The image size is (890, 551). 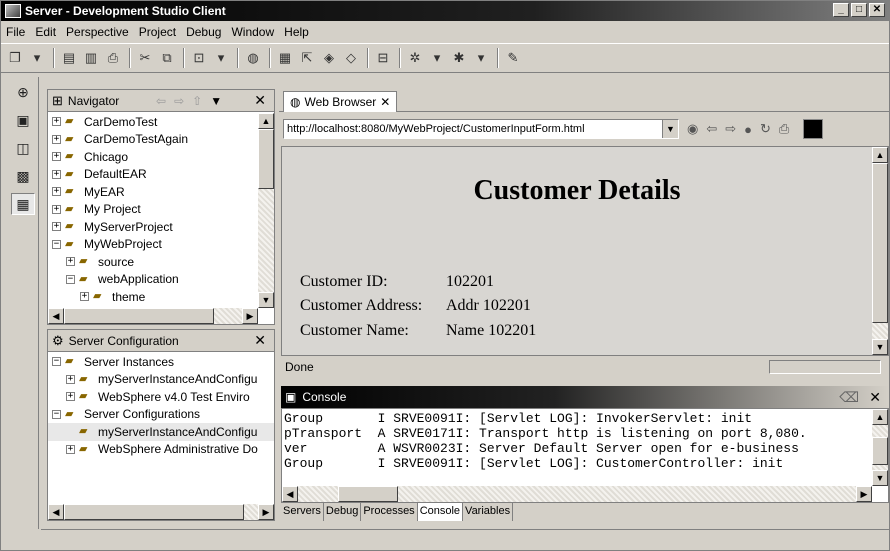 I want to click on new-bean-icon: ◈, so click(x=329, y=58).